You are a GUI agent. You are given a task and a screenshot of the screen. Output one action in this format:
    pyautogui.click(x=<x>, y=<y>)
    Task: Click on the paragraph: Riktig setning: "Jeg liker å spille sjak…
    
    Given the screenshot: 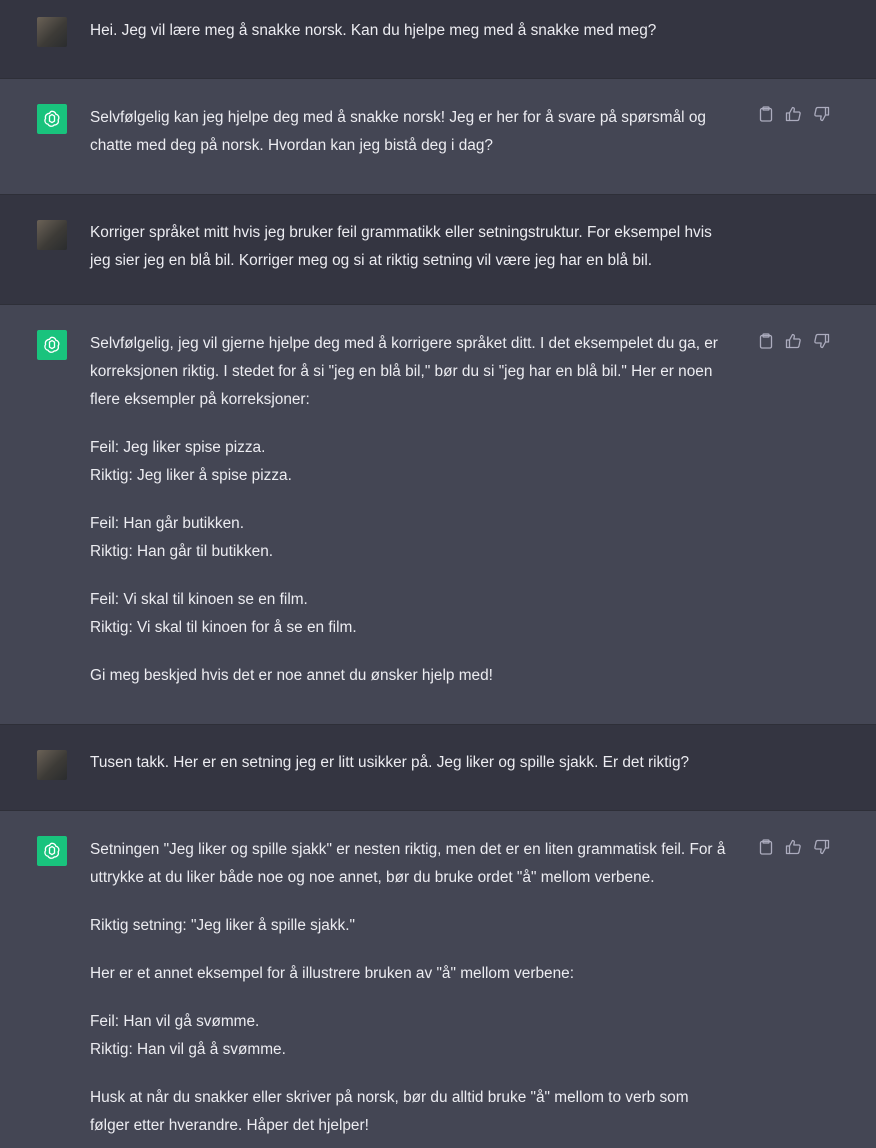 What is the action you would take?
    pyautogui.click(x=418, y=926)
    